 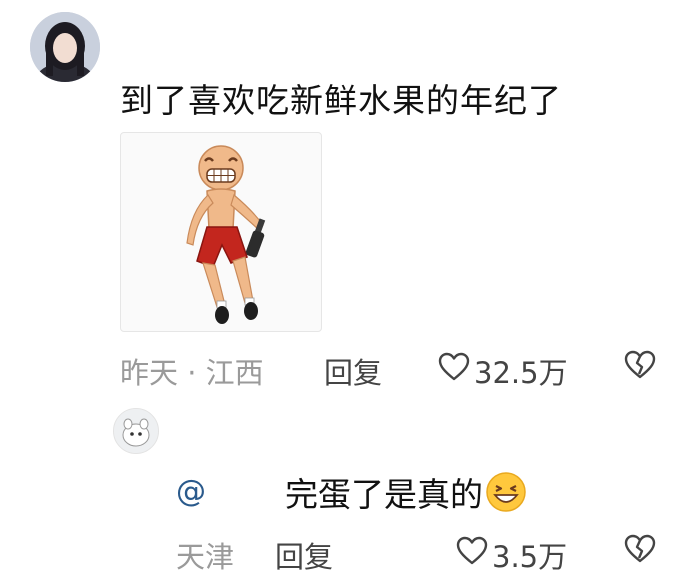 I want to click on comment-time-location: 昨天 · 江西, so click(x=192, y=373).